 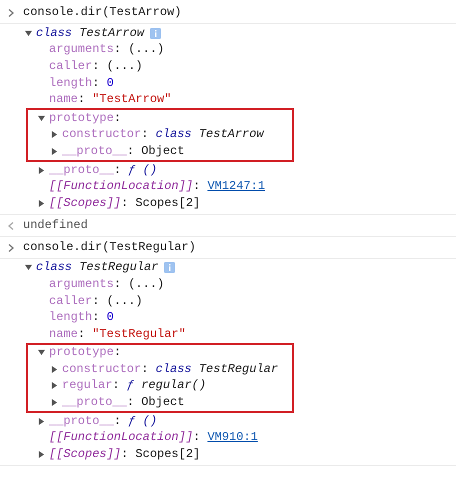 What do you see at coordinates (236, 187) in the screenshot?
I see `source-link: VM1247:1` at bounding box center [236, 187].